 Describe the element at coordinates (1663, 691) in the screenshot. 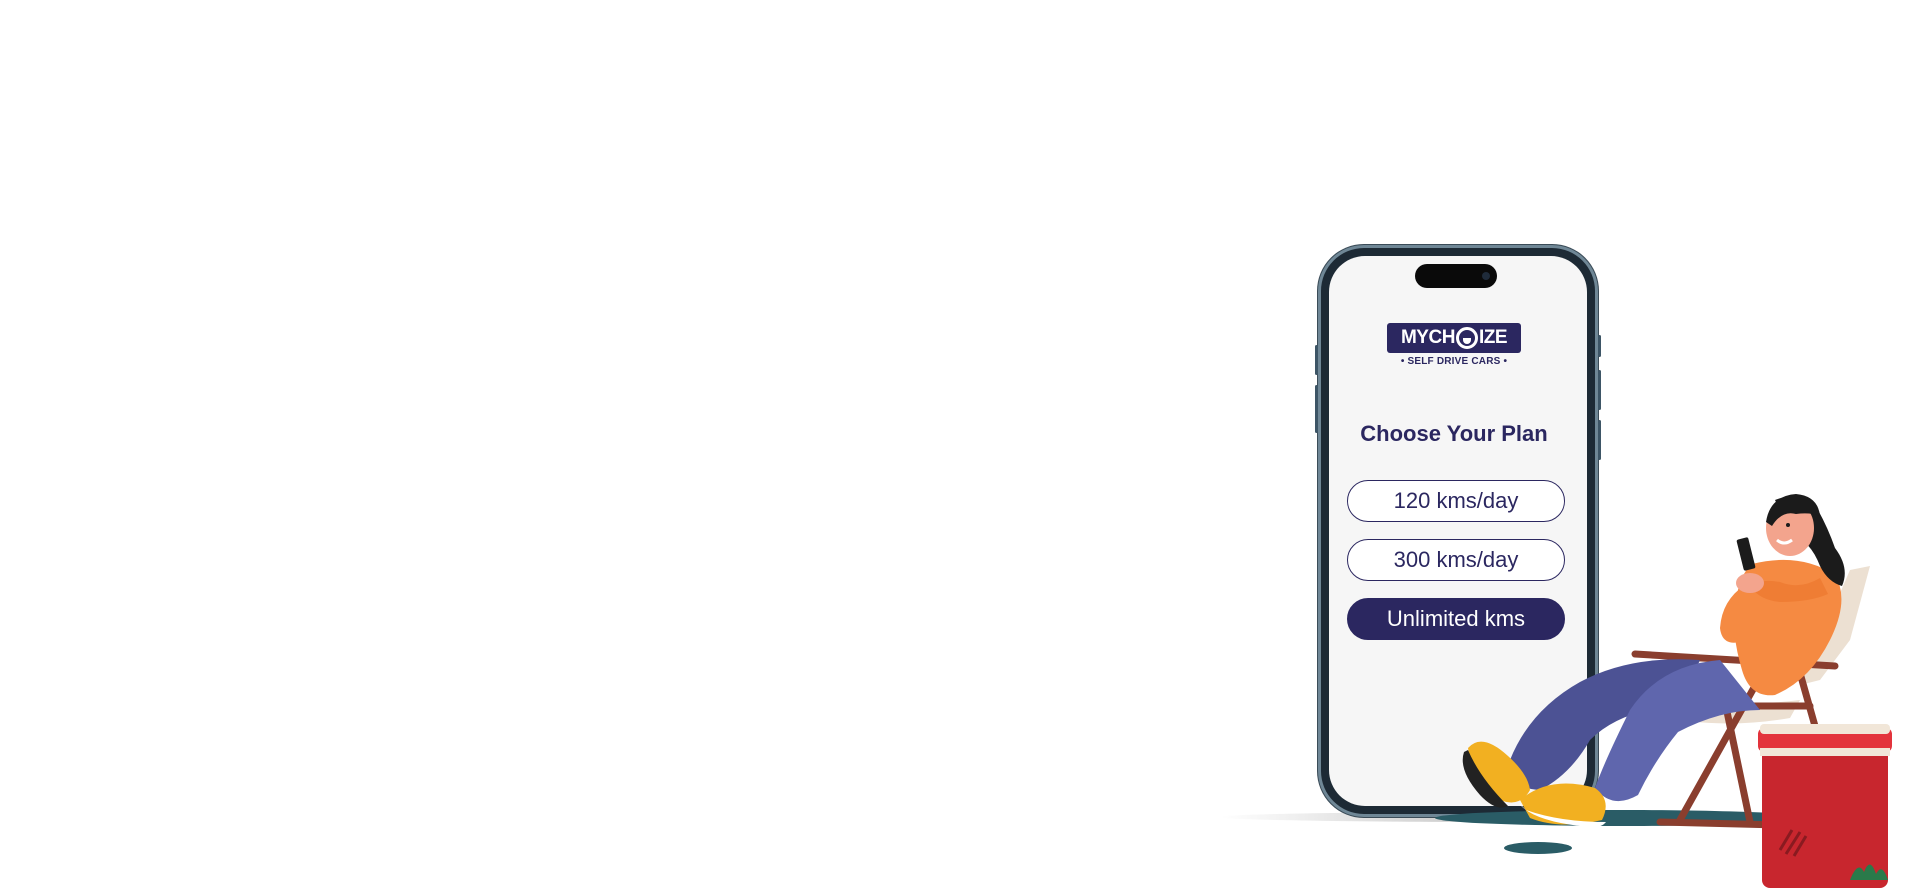

I see `woman-in-chair-with-phone-illustration` at that location.